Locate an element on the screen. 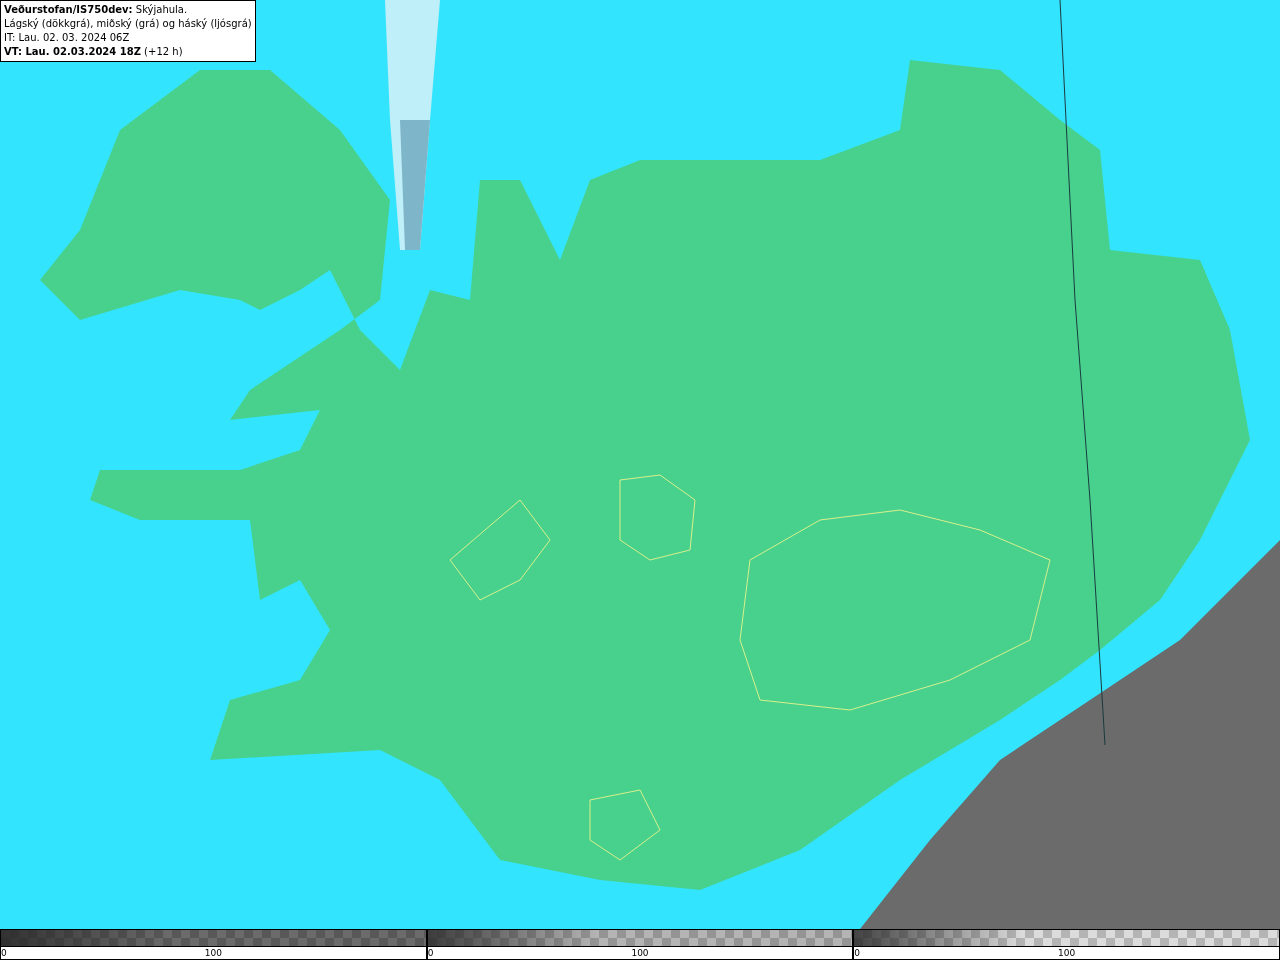 This screenshot has height=960, width=1280. legend-text: Lágský (dökkgrá), miðský (grá) og háský (ljósgrá) is located at coordinates (128, 24).